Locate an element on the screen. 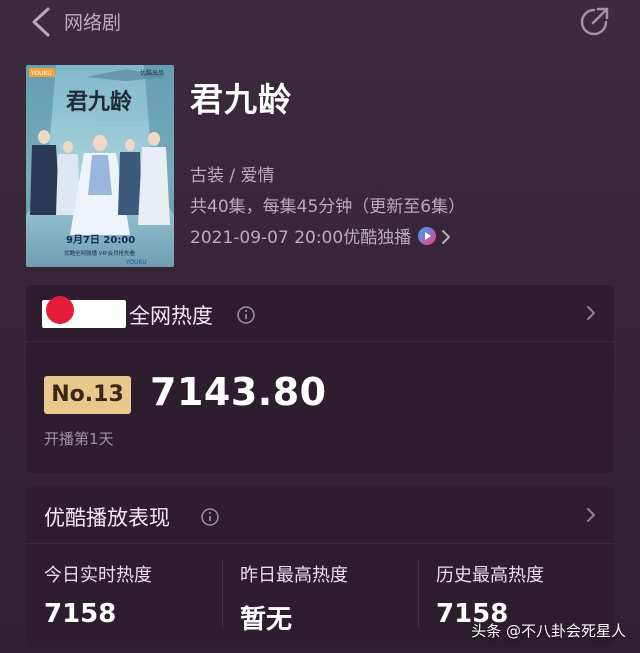 Image resolution: width=640 pixels, height=653 pixels. days-since-premiere: 开播第1天 is located at coordinates (79, 439).